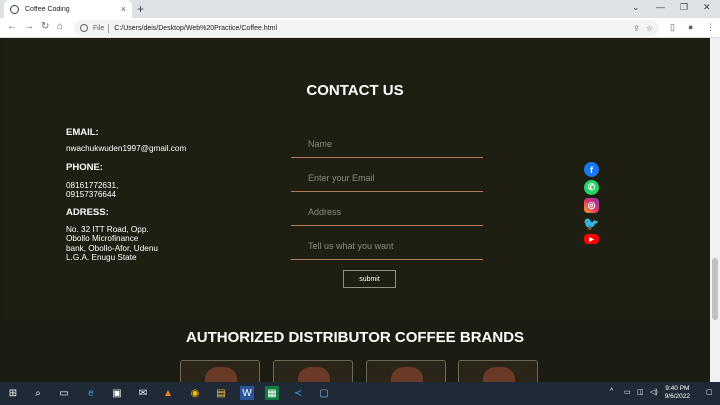 The image size is (720, 405). I want to click on forward-icon: →, so click(29, 26).